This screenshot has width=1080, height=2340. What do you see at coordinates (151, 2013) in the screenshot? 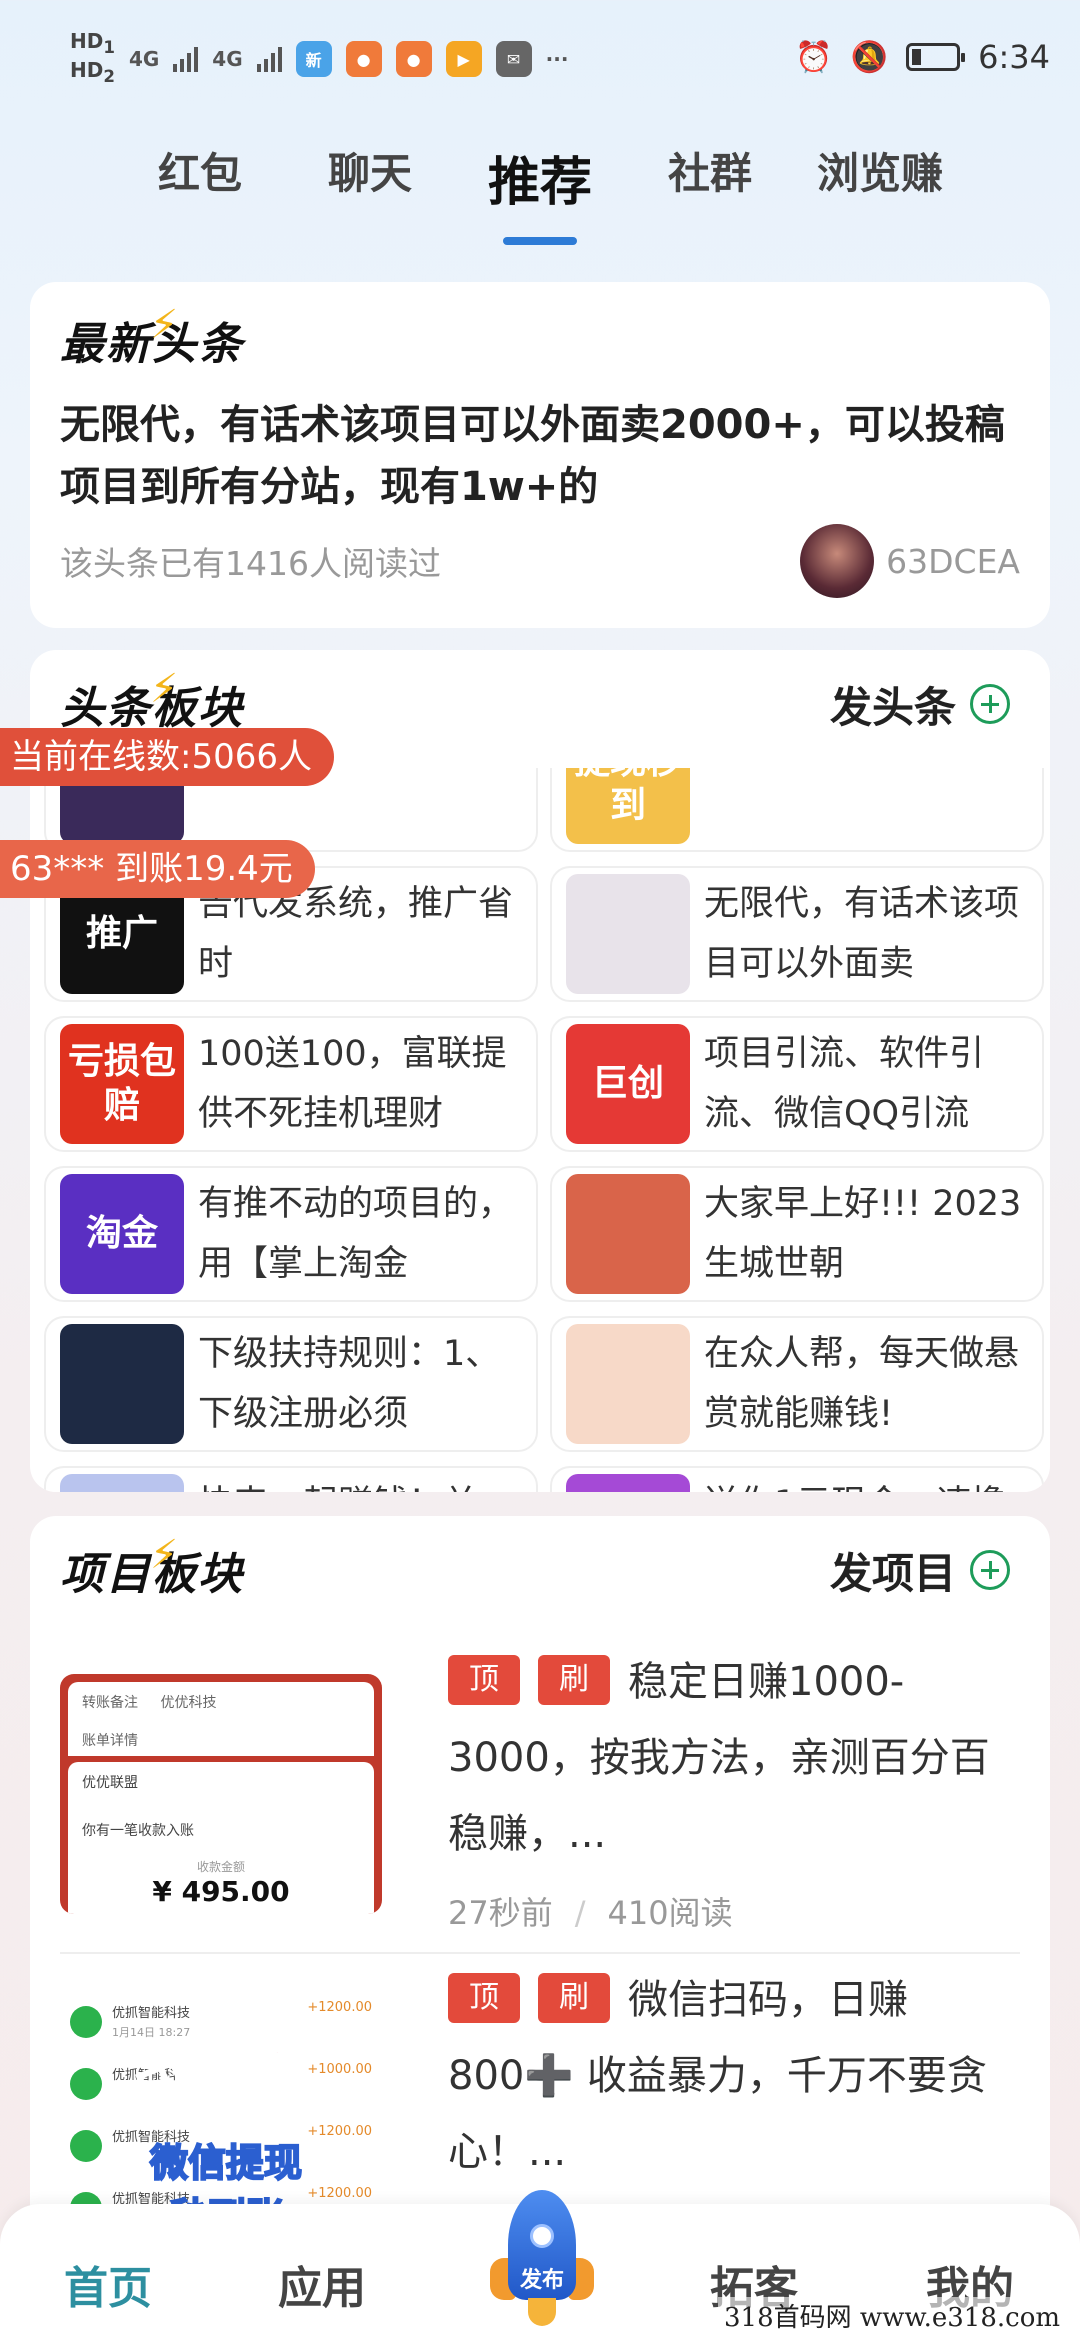
I see `payer-name: 优抓智能科技` at bounding box center [151, 2013].